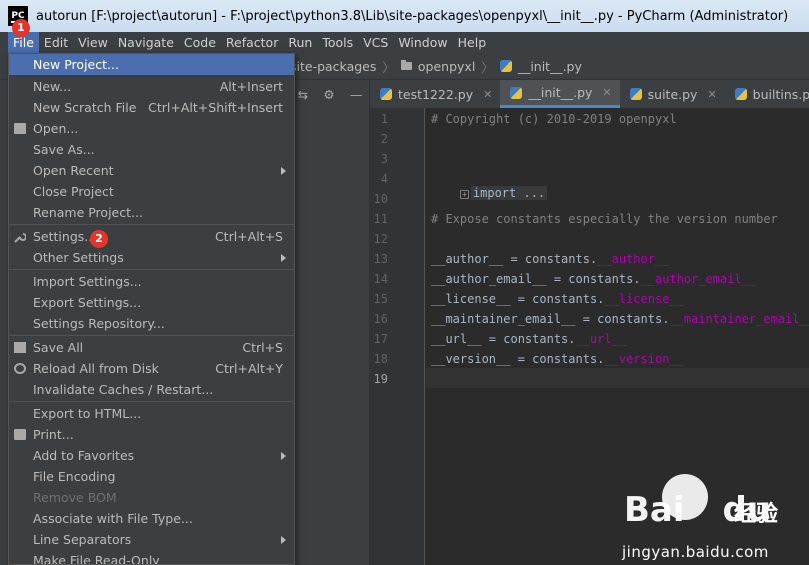  Describe the element at coordinates (380, 279) in the screenshot. I see `line-number: 14` at that location.